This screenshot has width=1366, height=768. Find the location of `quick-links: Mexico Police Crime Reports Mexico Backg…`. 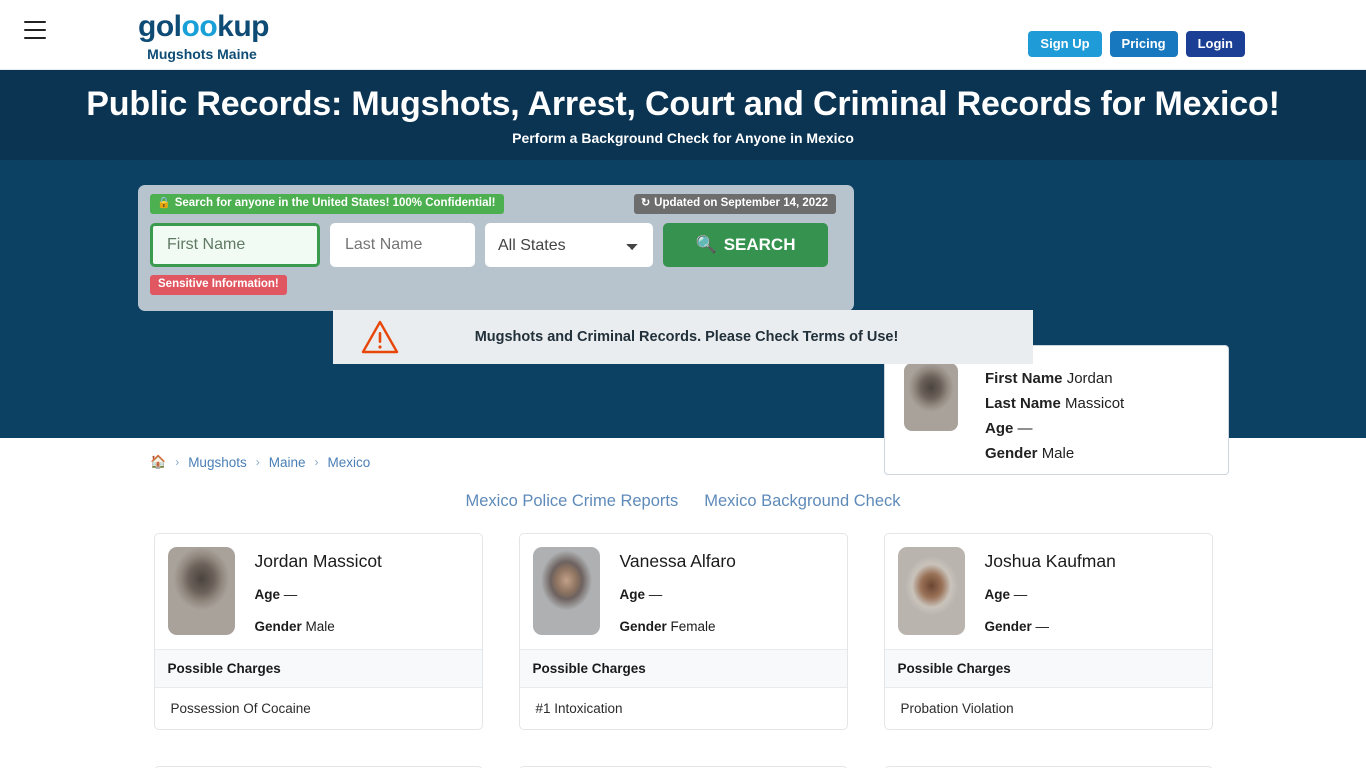

quick-links: Mexico Police Crime Reports Mexico Backg… is located at coordinates (683, 501).